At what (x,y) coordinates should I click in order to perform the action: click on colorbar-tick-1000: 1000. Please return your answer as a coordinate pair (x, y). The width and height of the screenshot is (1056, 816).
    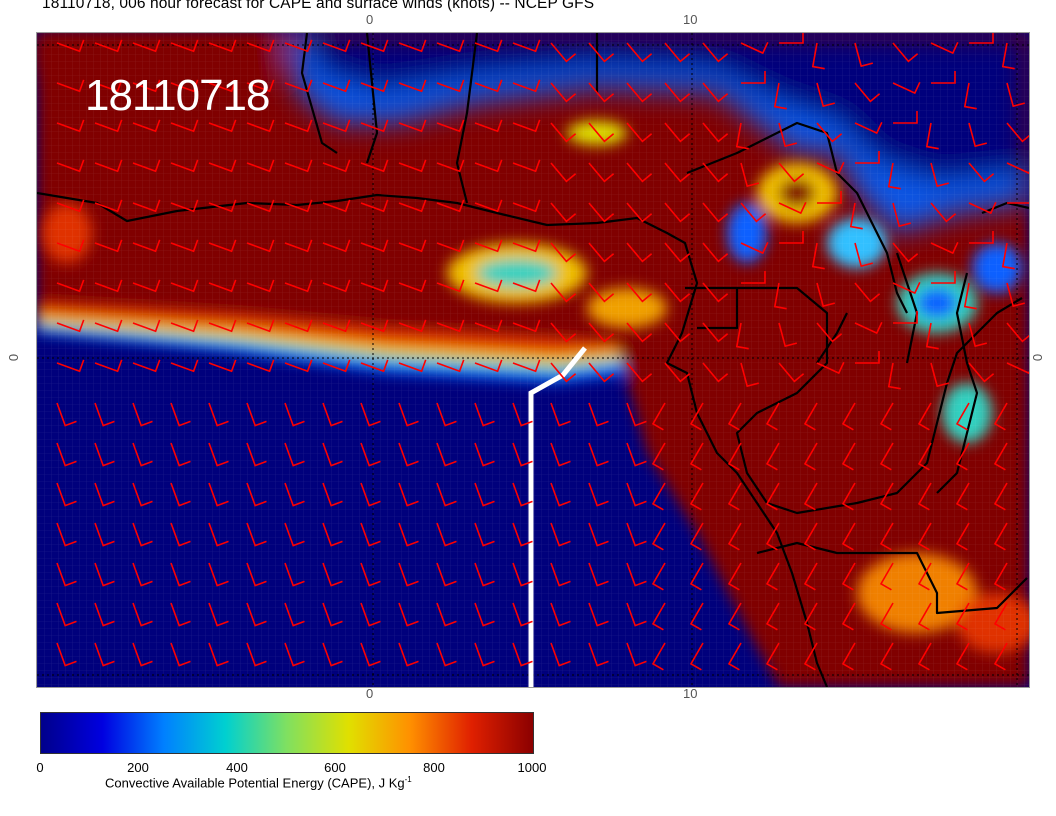
    Looking at the image, I should click on (532, 767).